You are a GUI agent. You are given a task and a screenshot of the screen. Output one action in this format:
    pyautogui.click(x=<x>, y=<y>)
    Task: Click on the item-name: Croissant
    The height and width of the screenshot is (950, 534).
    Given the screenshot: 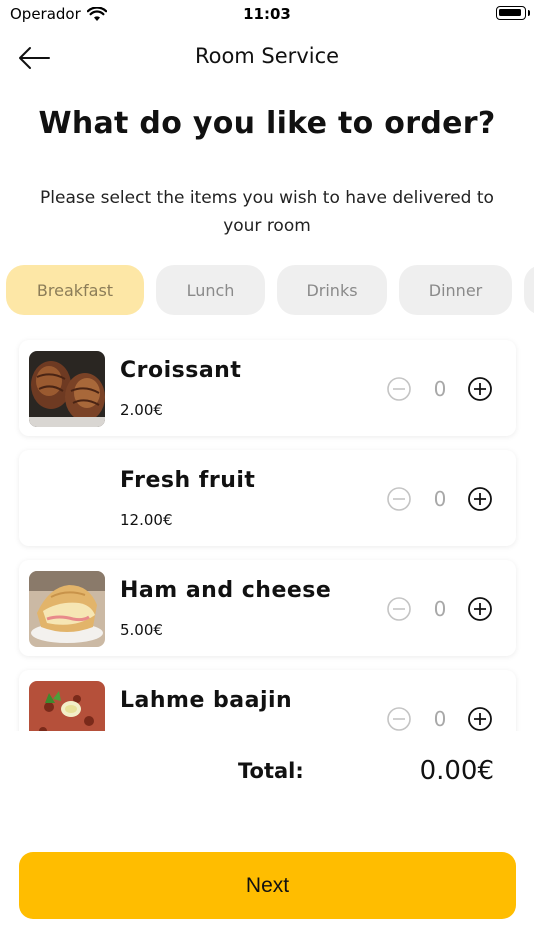 What is the action you would take?
    pyautogui.click(x=181, y=370)
    